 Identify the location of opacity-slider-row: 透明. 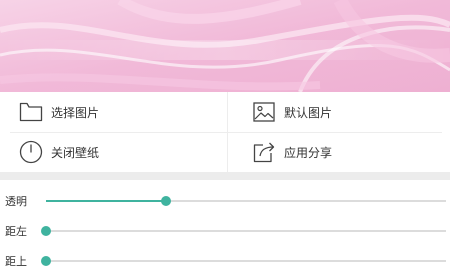
(225, 201).